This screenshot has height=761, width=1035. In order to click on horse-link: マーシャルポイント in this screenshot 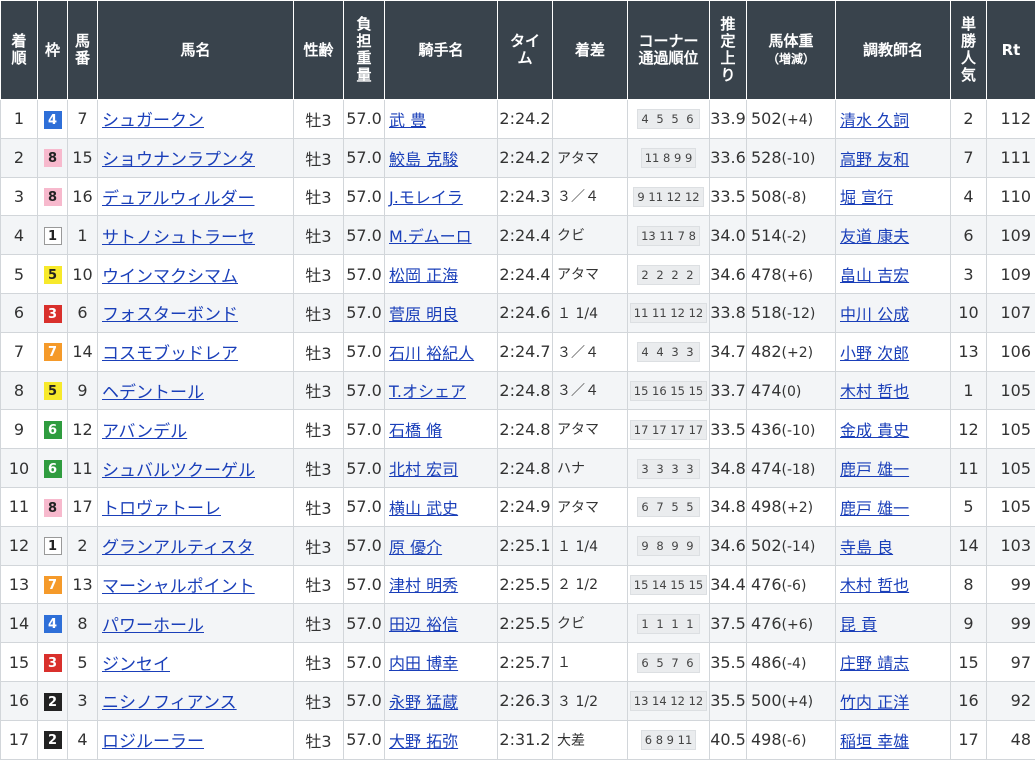, I will do `click(178, 587)`.